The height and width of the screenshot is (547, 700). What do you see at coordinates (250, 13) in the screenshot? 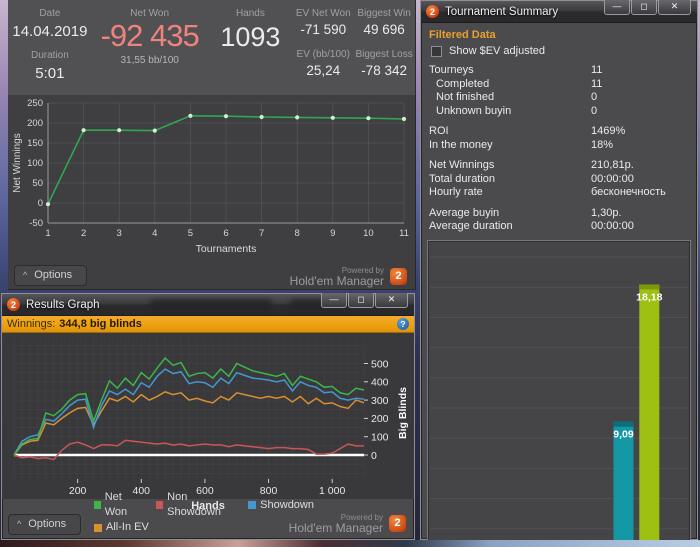
I see `hands-label: Hands` at bounding box center [250, 13].